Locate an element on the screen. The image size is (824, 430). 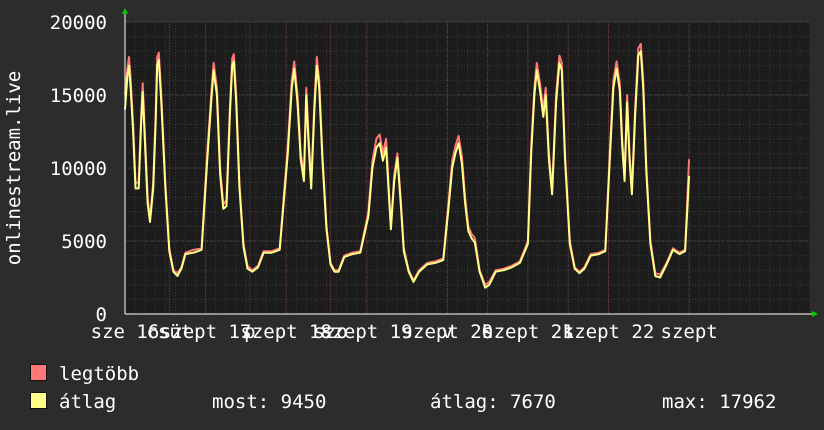
y-tick-label: 10000 is located at coordinates (78, 169).